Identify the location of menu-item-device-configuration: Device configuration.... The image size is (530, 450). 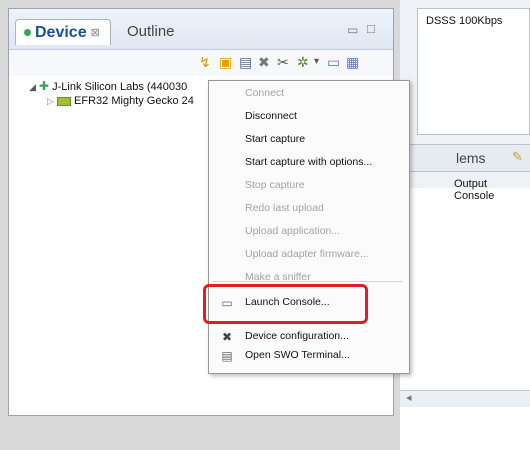
(297, 336).